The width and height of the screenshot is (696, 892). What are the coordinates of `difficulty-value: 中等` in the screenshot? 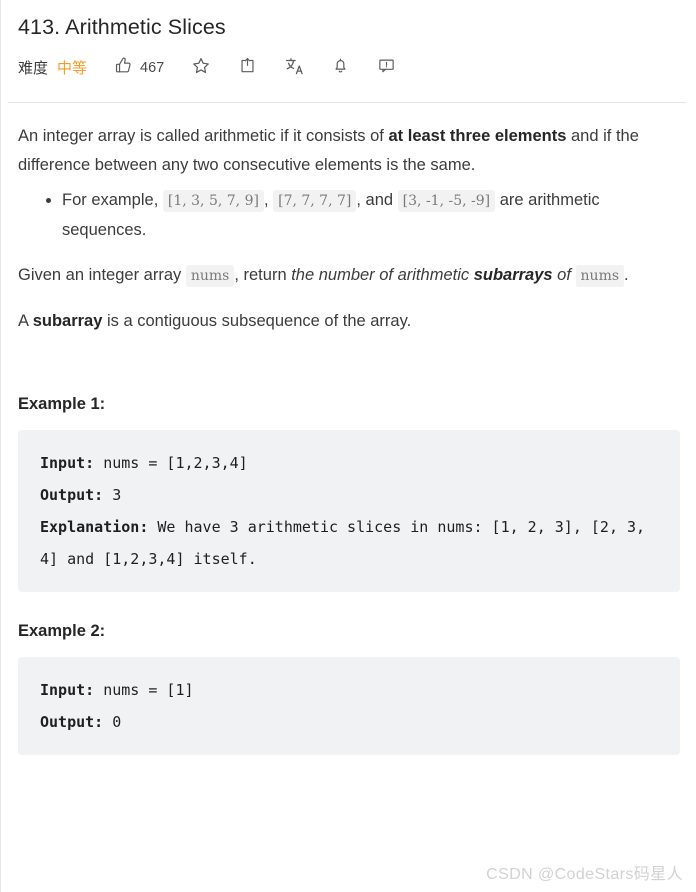 It's located at (72, 68).